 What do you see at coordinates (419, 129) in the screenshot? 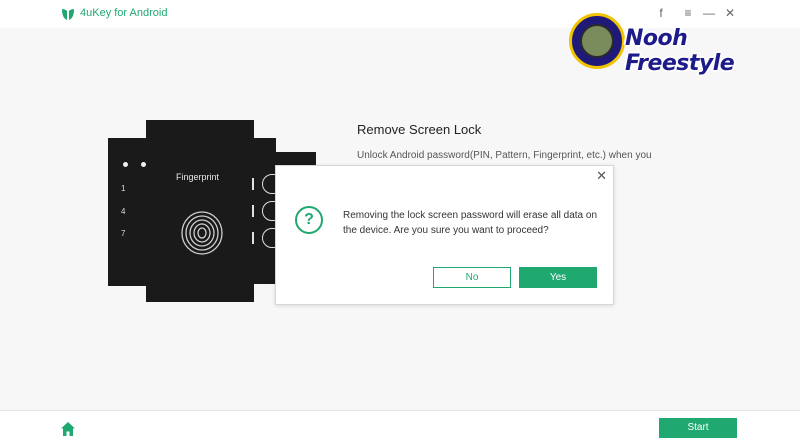
I see `feature-title: Remove Screen Lock` at bounding box center [419, 129].